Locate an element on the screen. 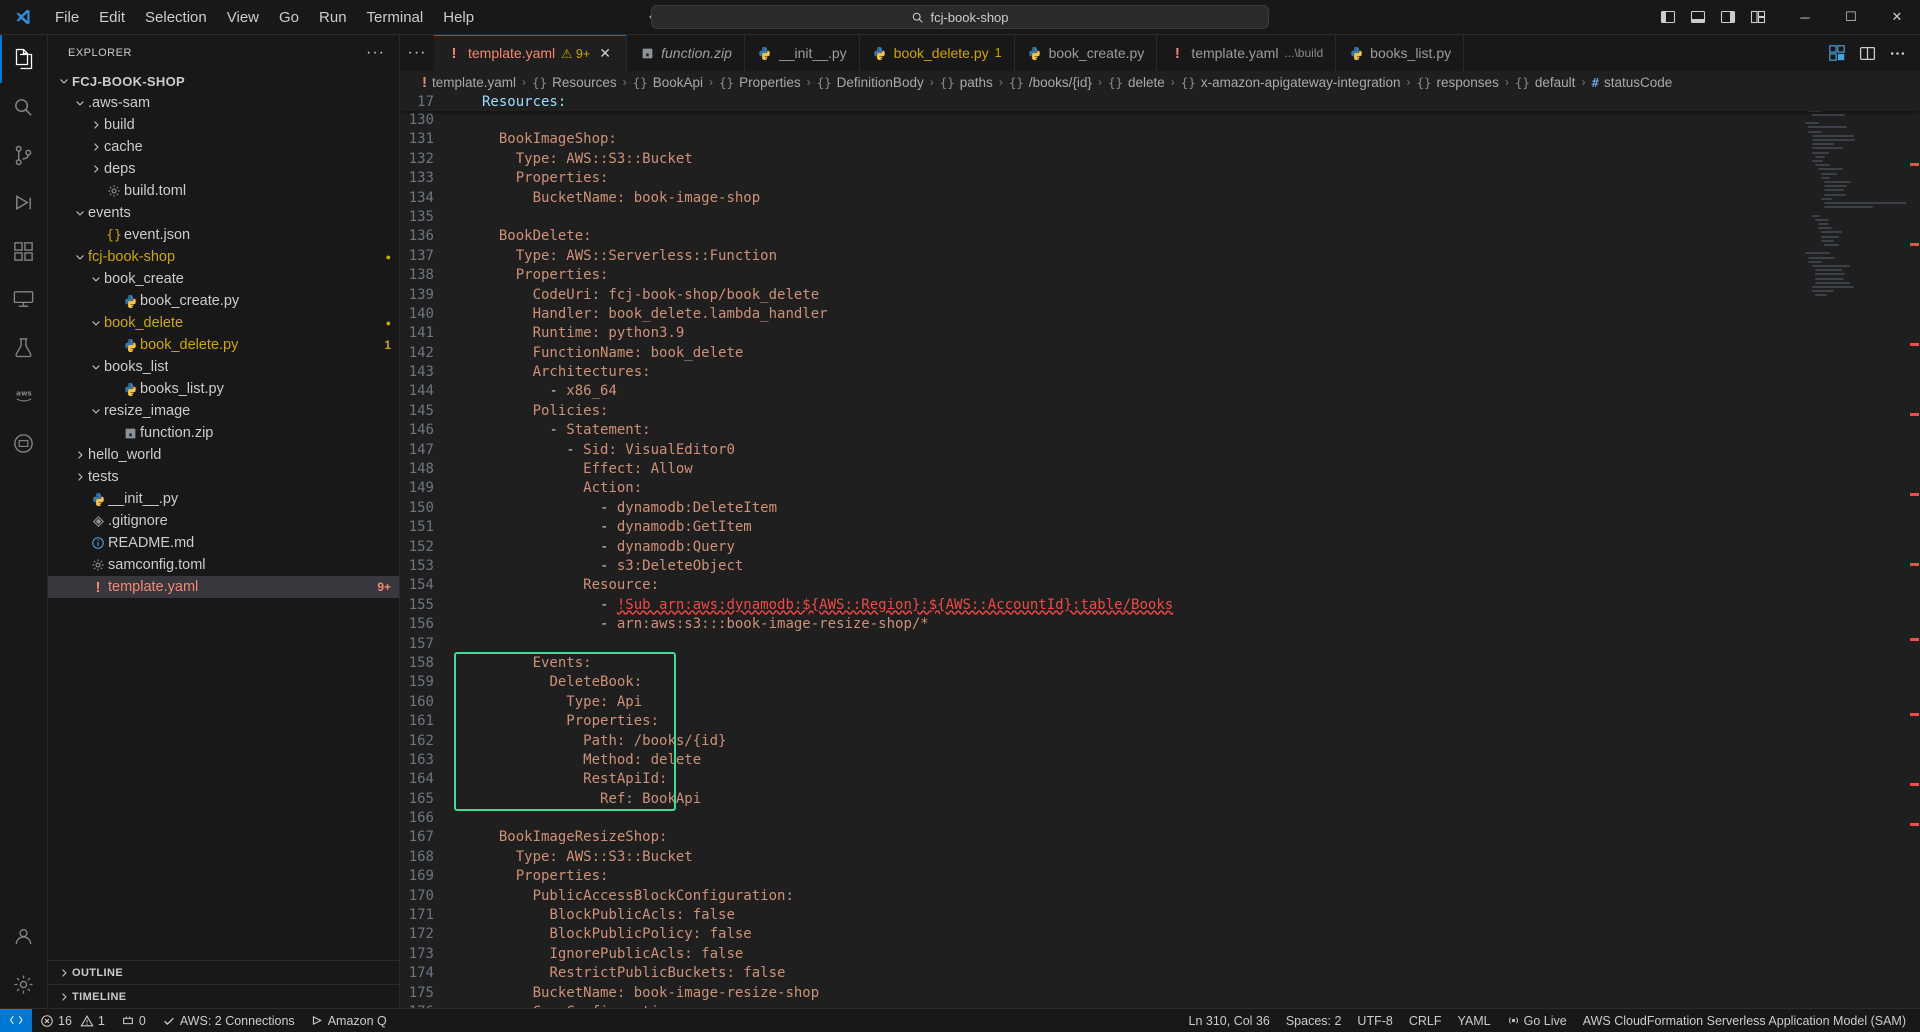 This screenshot has width=1920, height=1032. breadcrumb-item-resources: {} Resources is located at coordinates (574, 82).